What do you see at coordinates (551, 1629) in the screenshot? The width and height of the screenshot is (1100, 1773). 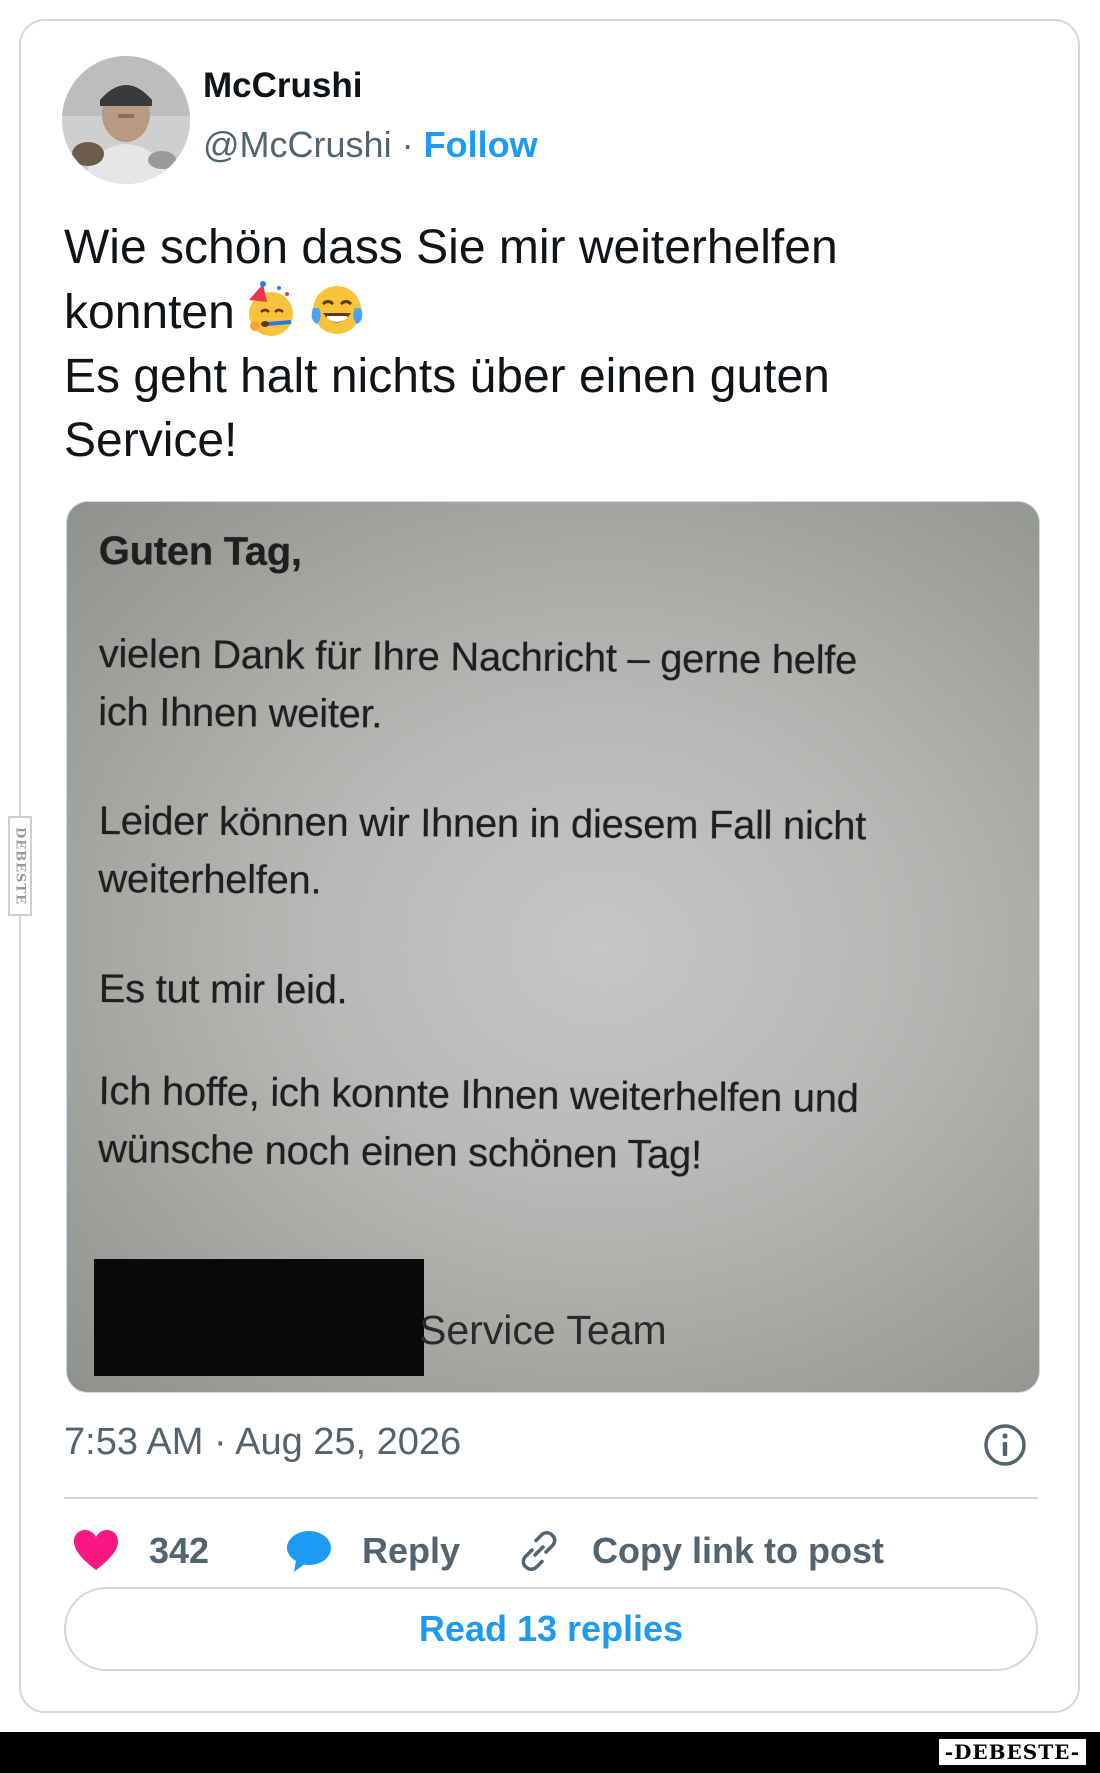 I see `read-replies-button: Read 13 replies` at bounding box center [551, 1629].